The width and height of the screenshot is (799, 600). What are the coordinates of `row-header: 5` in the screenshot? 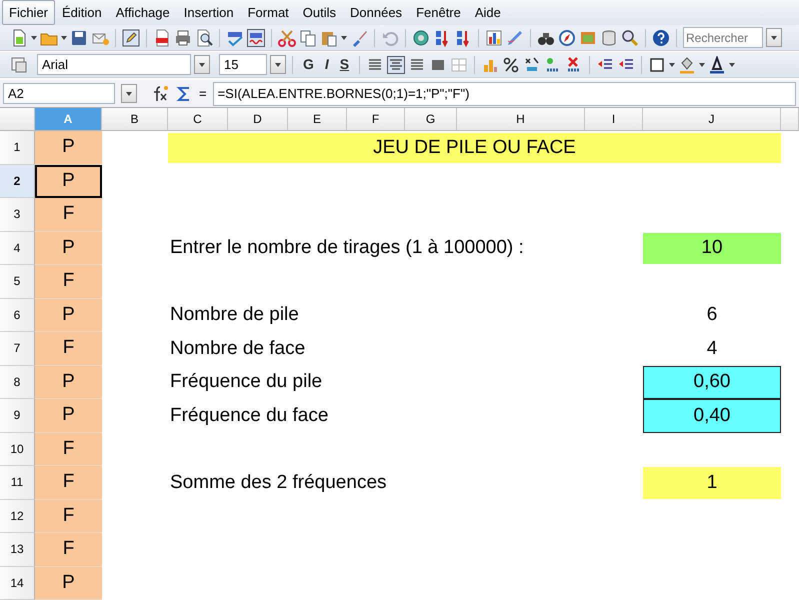 It's located at (17, 281).